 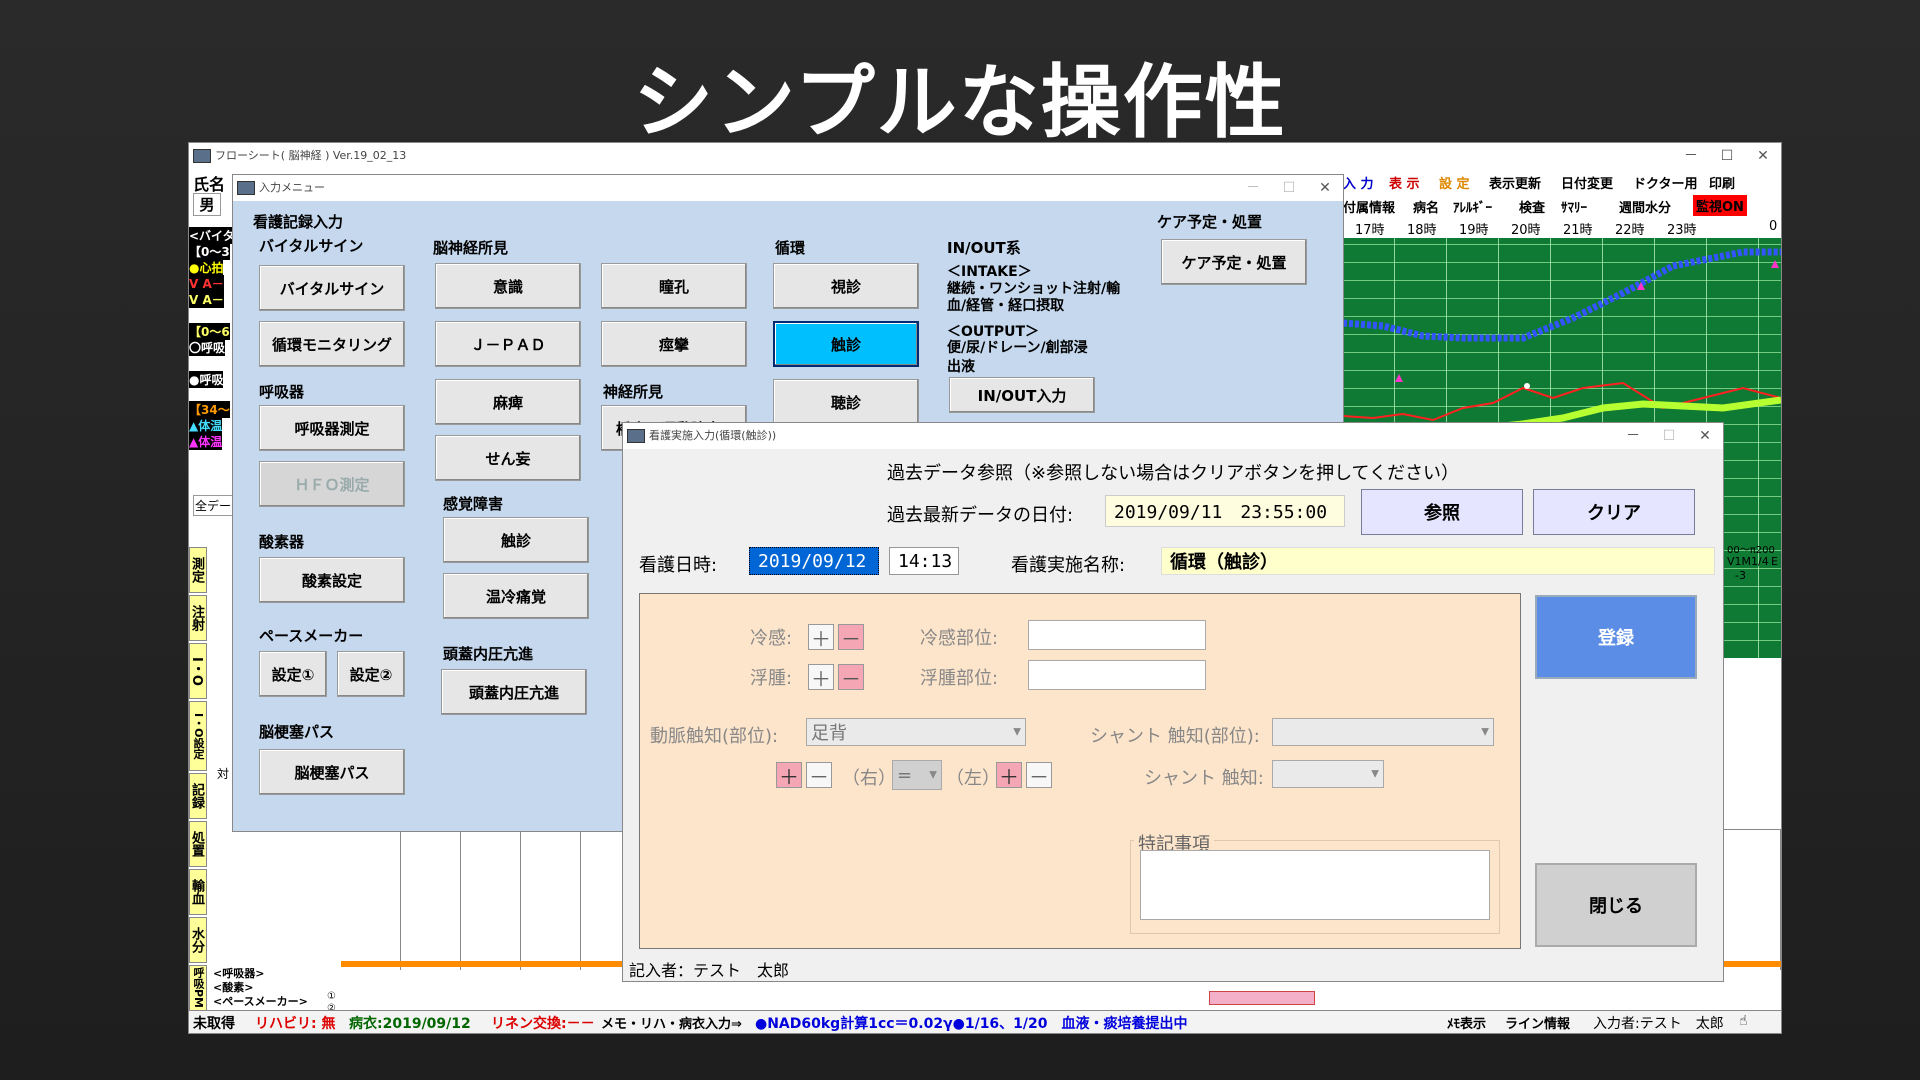 I want to click on right-minus-button: －, so click(x=819, y=775).